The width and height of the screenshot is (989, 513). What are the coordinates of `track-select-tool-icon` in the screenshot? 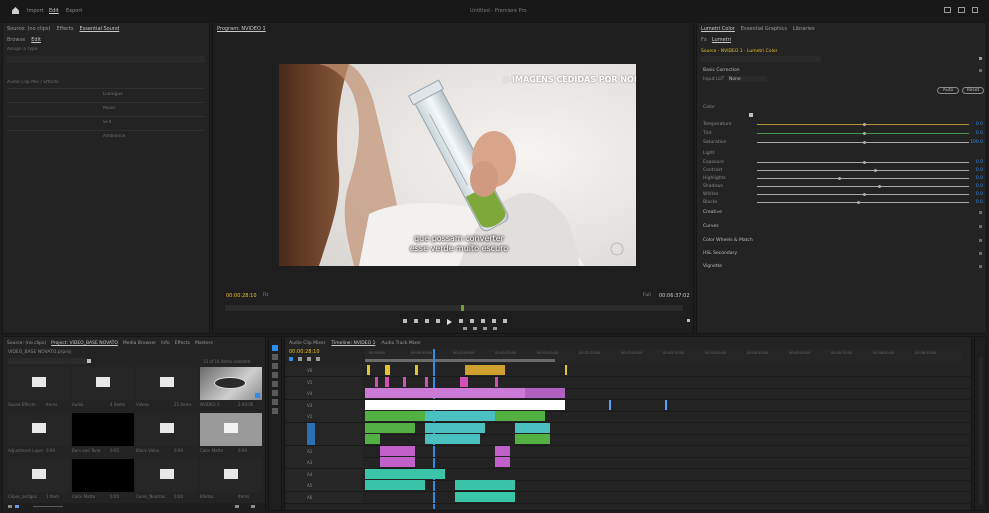 It's located at (275, 357).